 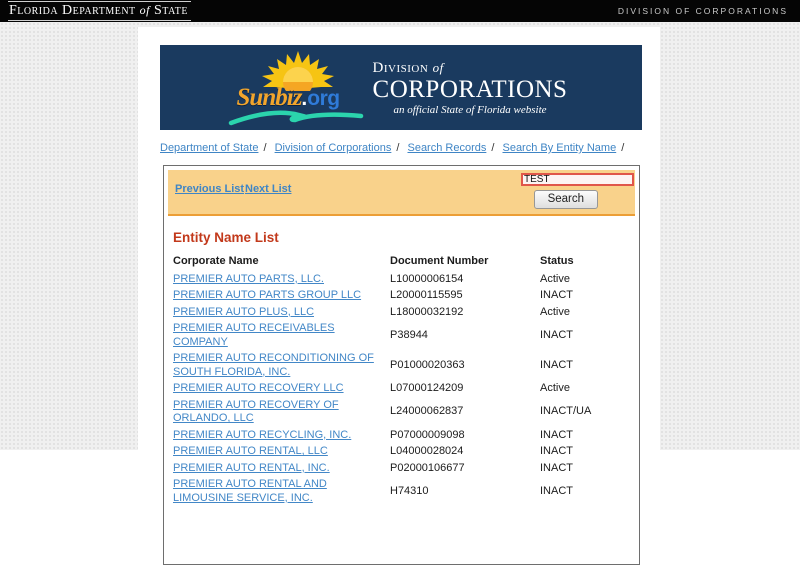 I want to click on entity-name-link: PREMIER AUTO RECEIVABLES COMPANY, so click(x=254, y=335).